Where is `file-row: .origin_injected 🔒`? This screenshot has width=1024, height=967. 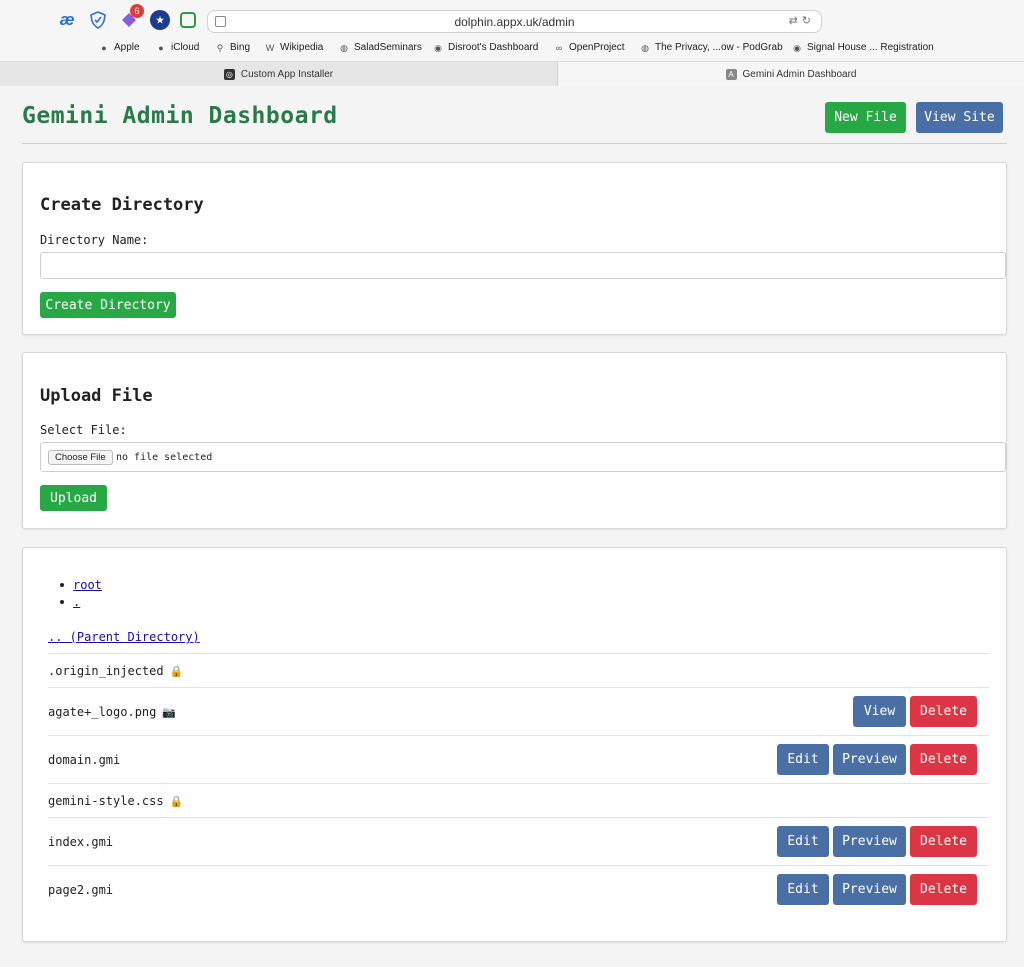
file-row: .origin_injected 🔒 is located at coordinates (518, 670).